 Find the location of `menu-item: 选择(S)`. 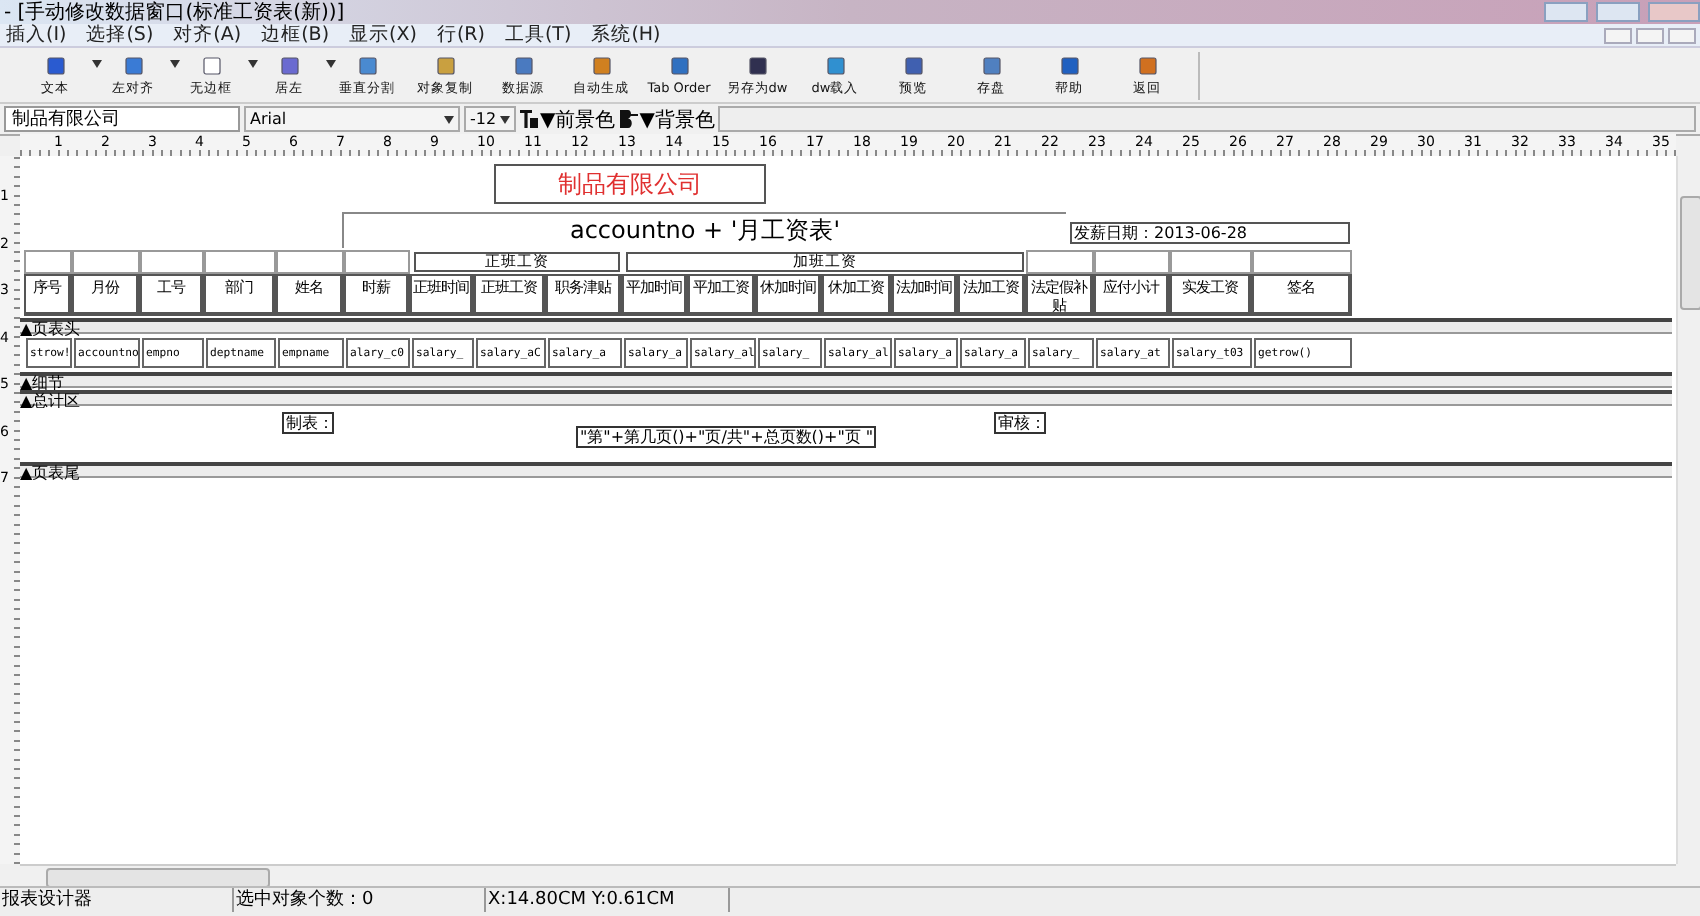

menu-item: 选择(S) is located at coordinates (120, 35).